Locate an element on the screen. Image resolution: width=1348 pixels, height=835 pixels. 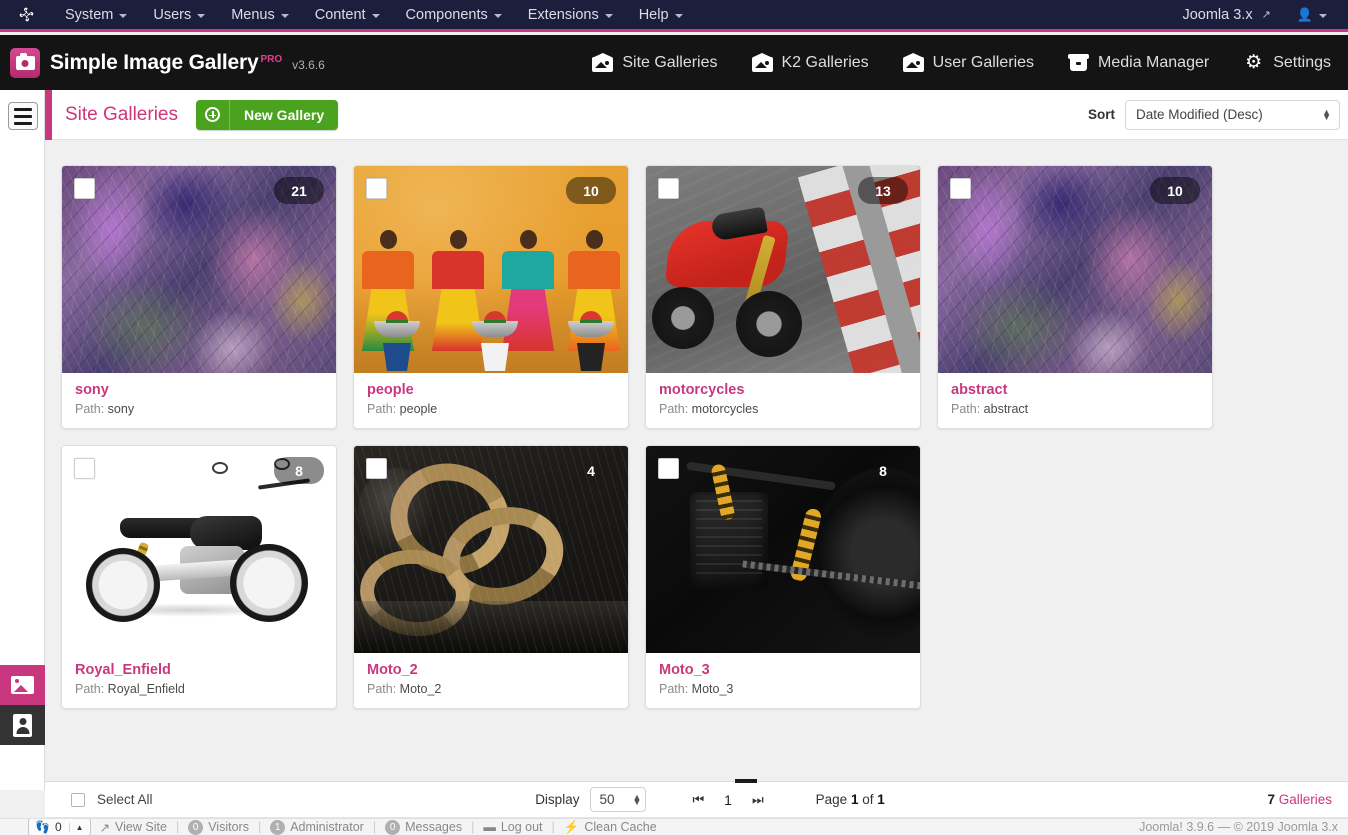
nav-user-galleries: User Galleries is located at coordinates (968, 62).